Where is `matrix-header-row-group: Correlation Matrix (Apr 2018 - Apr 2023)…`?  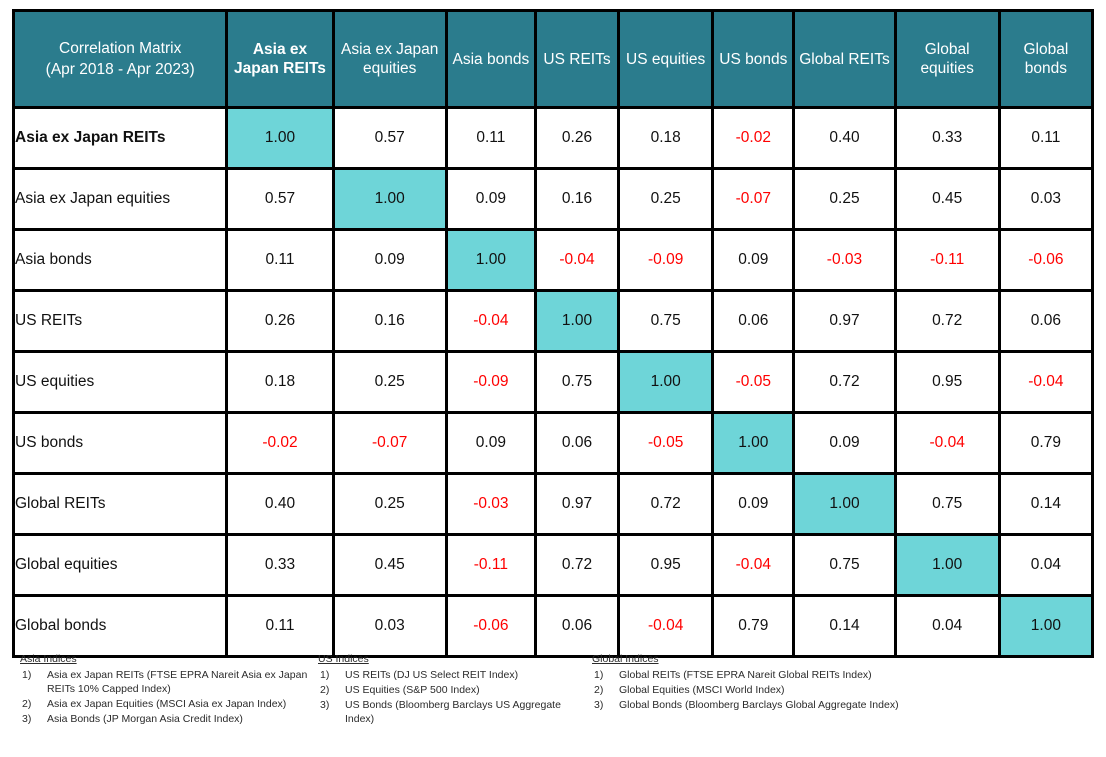 matrix-header-row-group: Correlation Matrix (Apr 2018 - Apr 2023)… is located at coordinates (553, 59).